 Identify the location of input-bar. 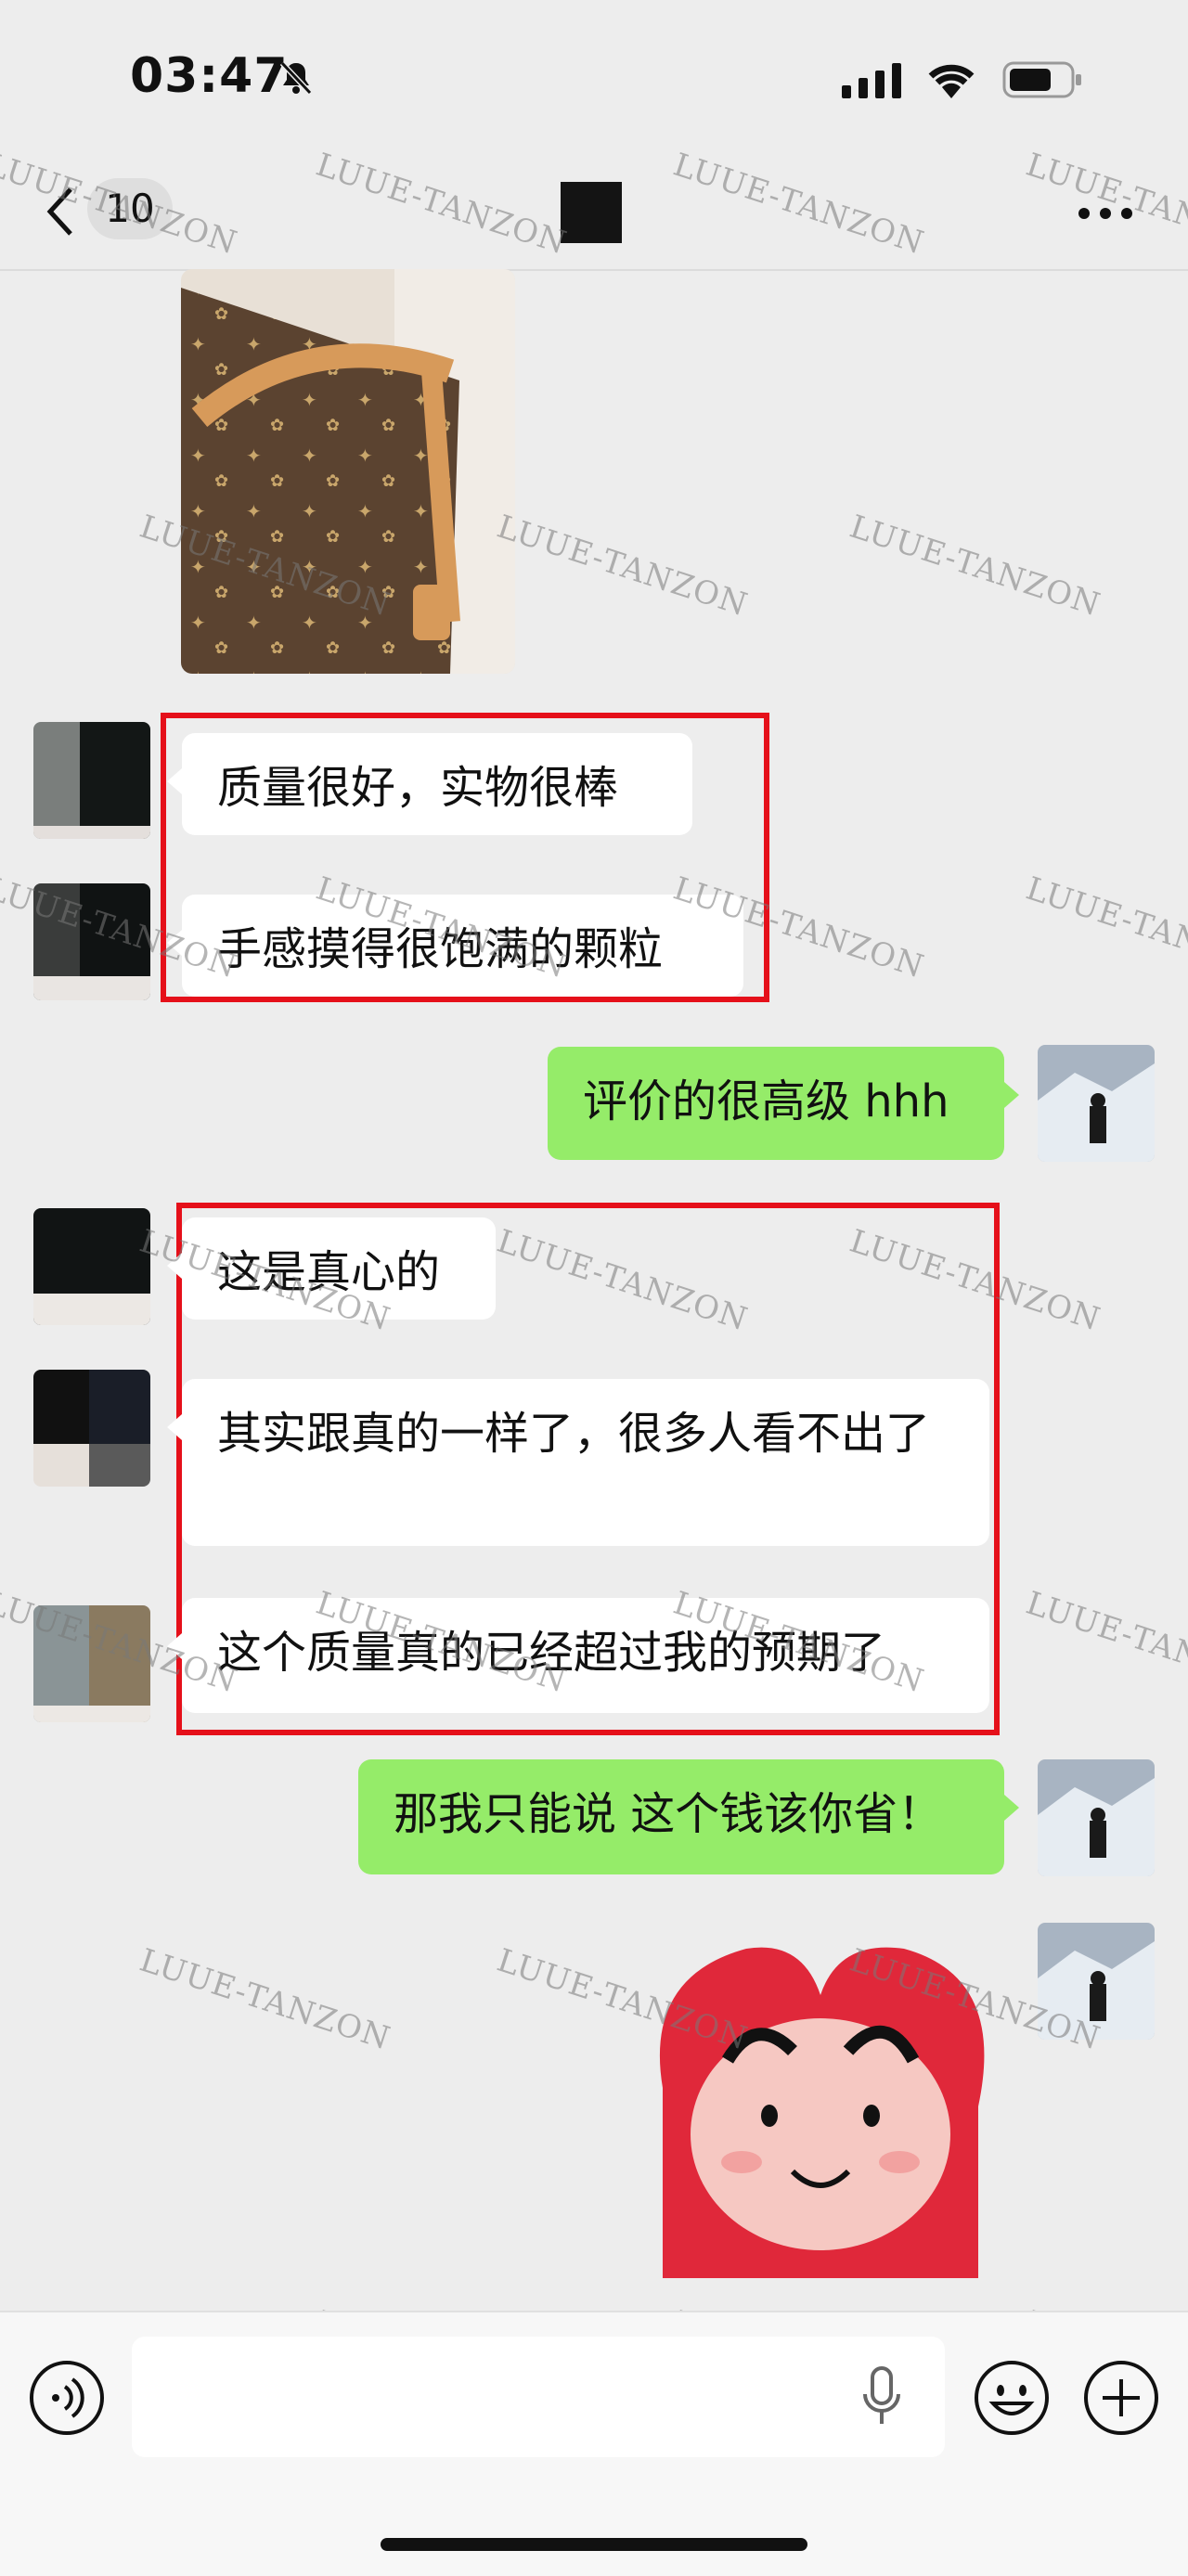
(594, 2443).